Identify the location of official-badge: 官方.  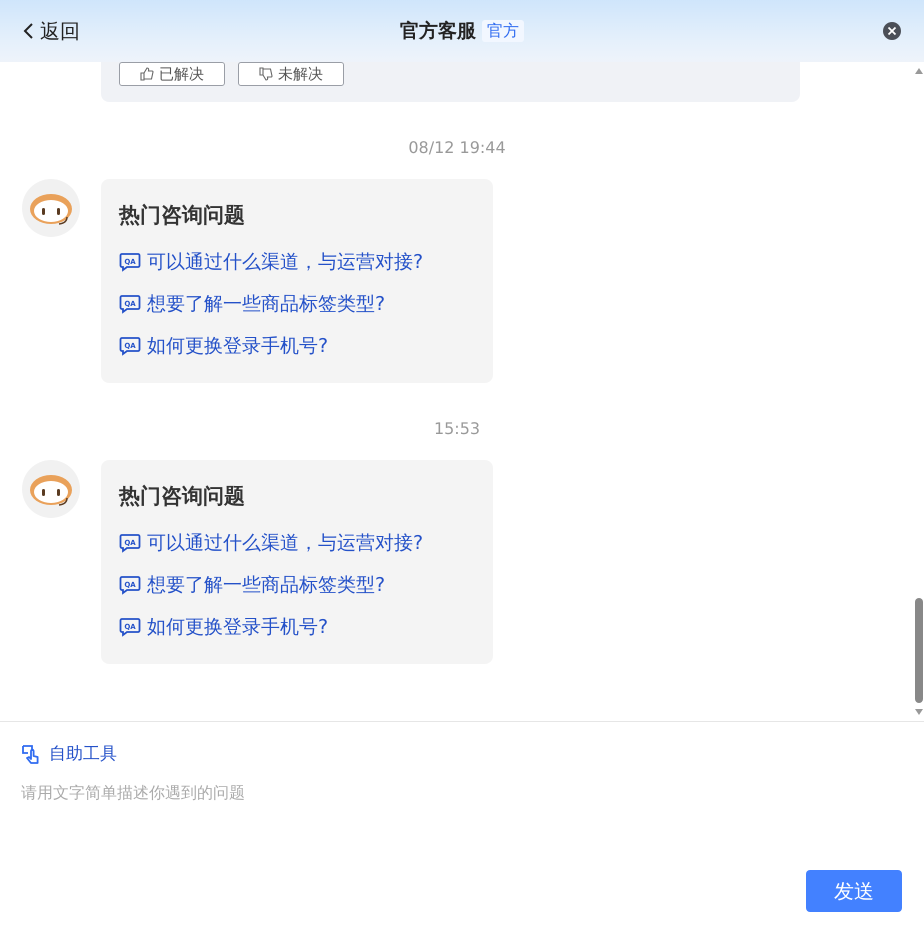
(503, 31).